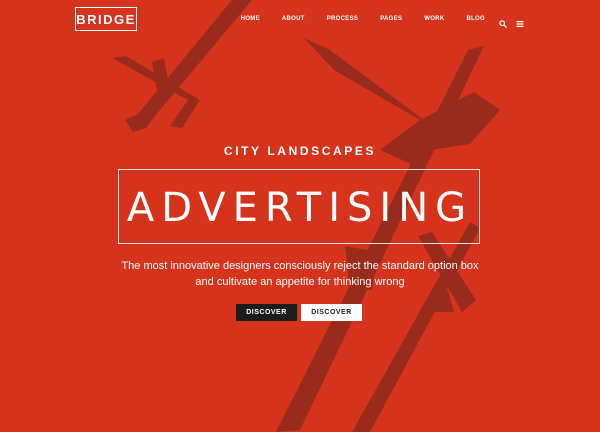 This screenshot has height=432, width=600. Describe the element at coordinates (520, 21) in the screenshot. I see `menu-icon` at that location.